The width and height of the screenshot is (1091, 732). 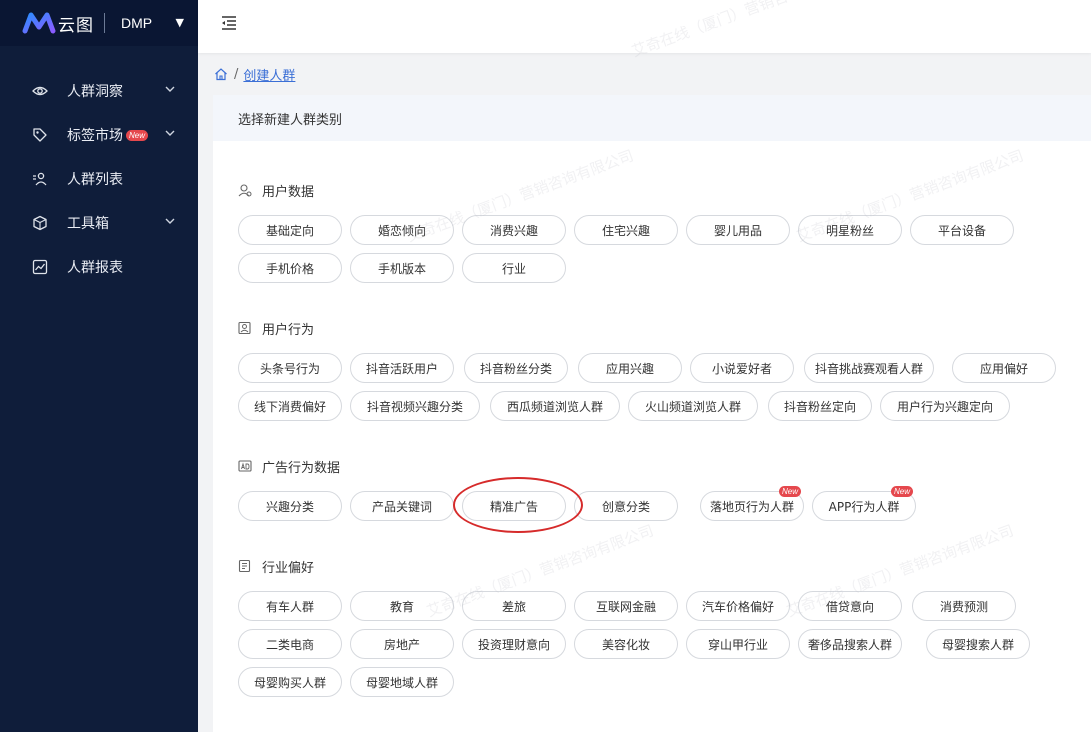 What do you see at coordinates (945, 406) in the screenshot?
I see `tag-option: 用户行为兴趣定向` at bounding box center [945, 406].